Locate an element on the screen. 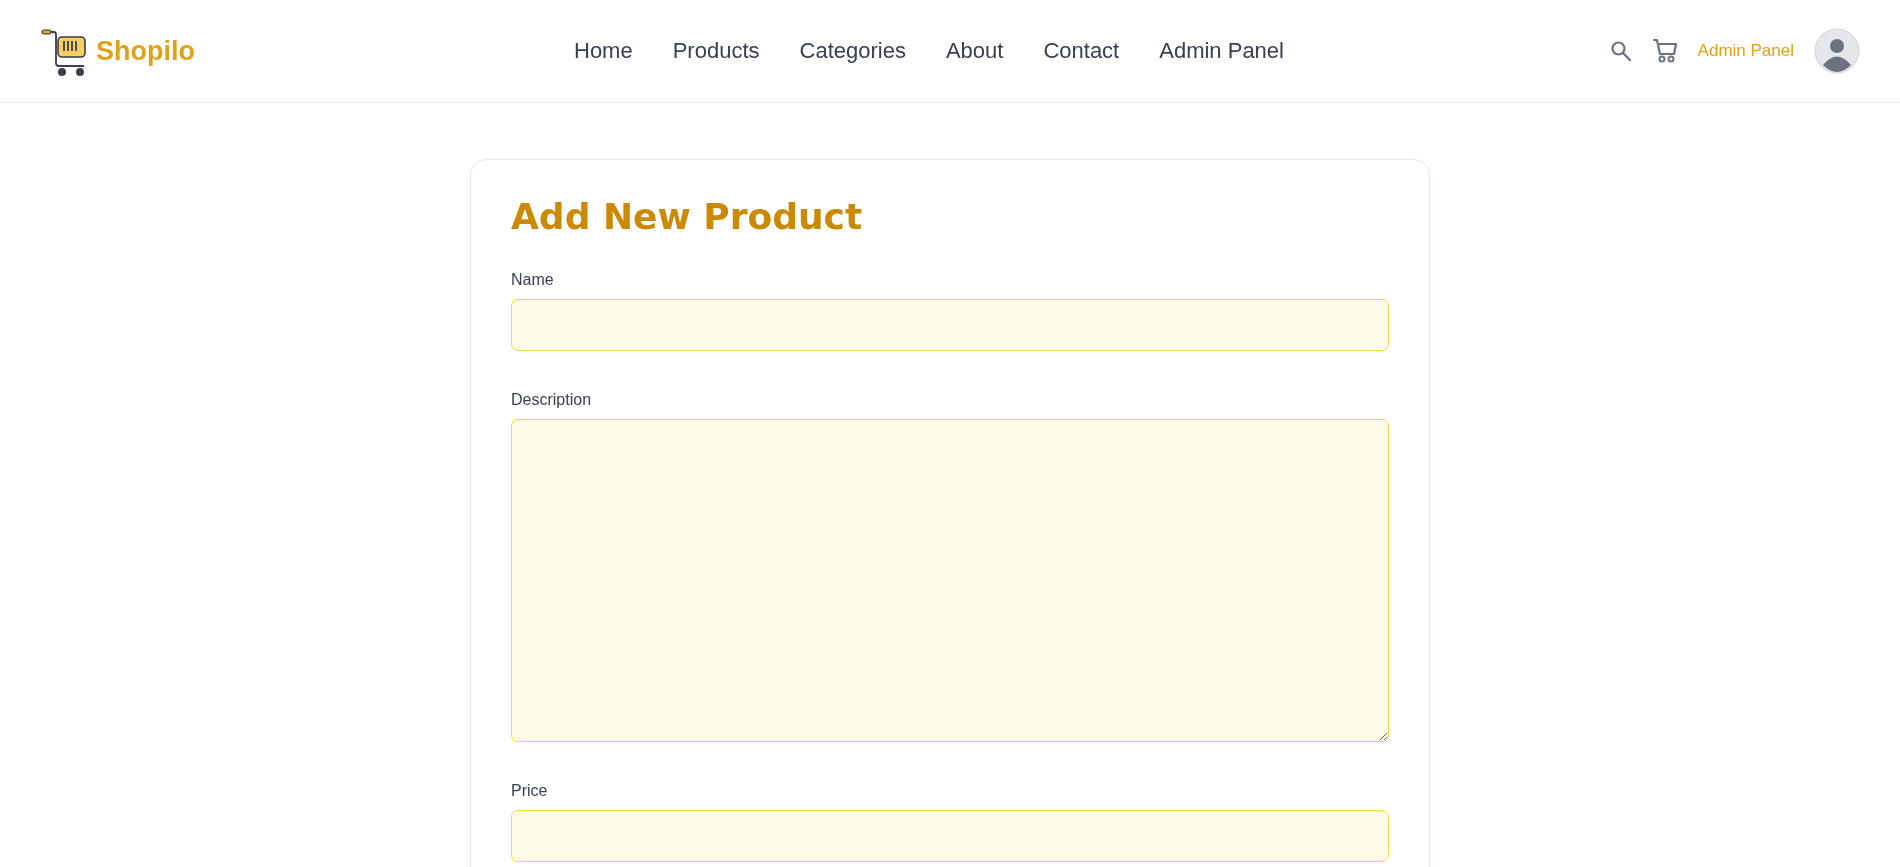 This screenshot has width=1900, height=867. cart-icon is located at coordinates (1664, 51).